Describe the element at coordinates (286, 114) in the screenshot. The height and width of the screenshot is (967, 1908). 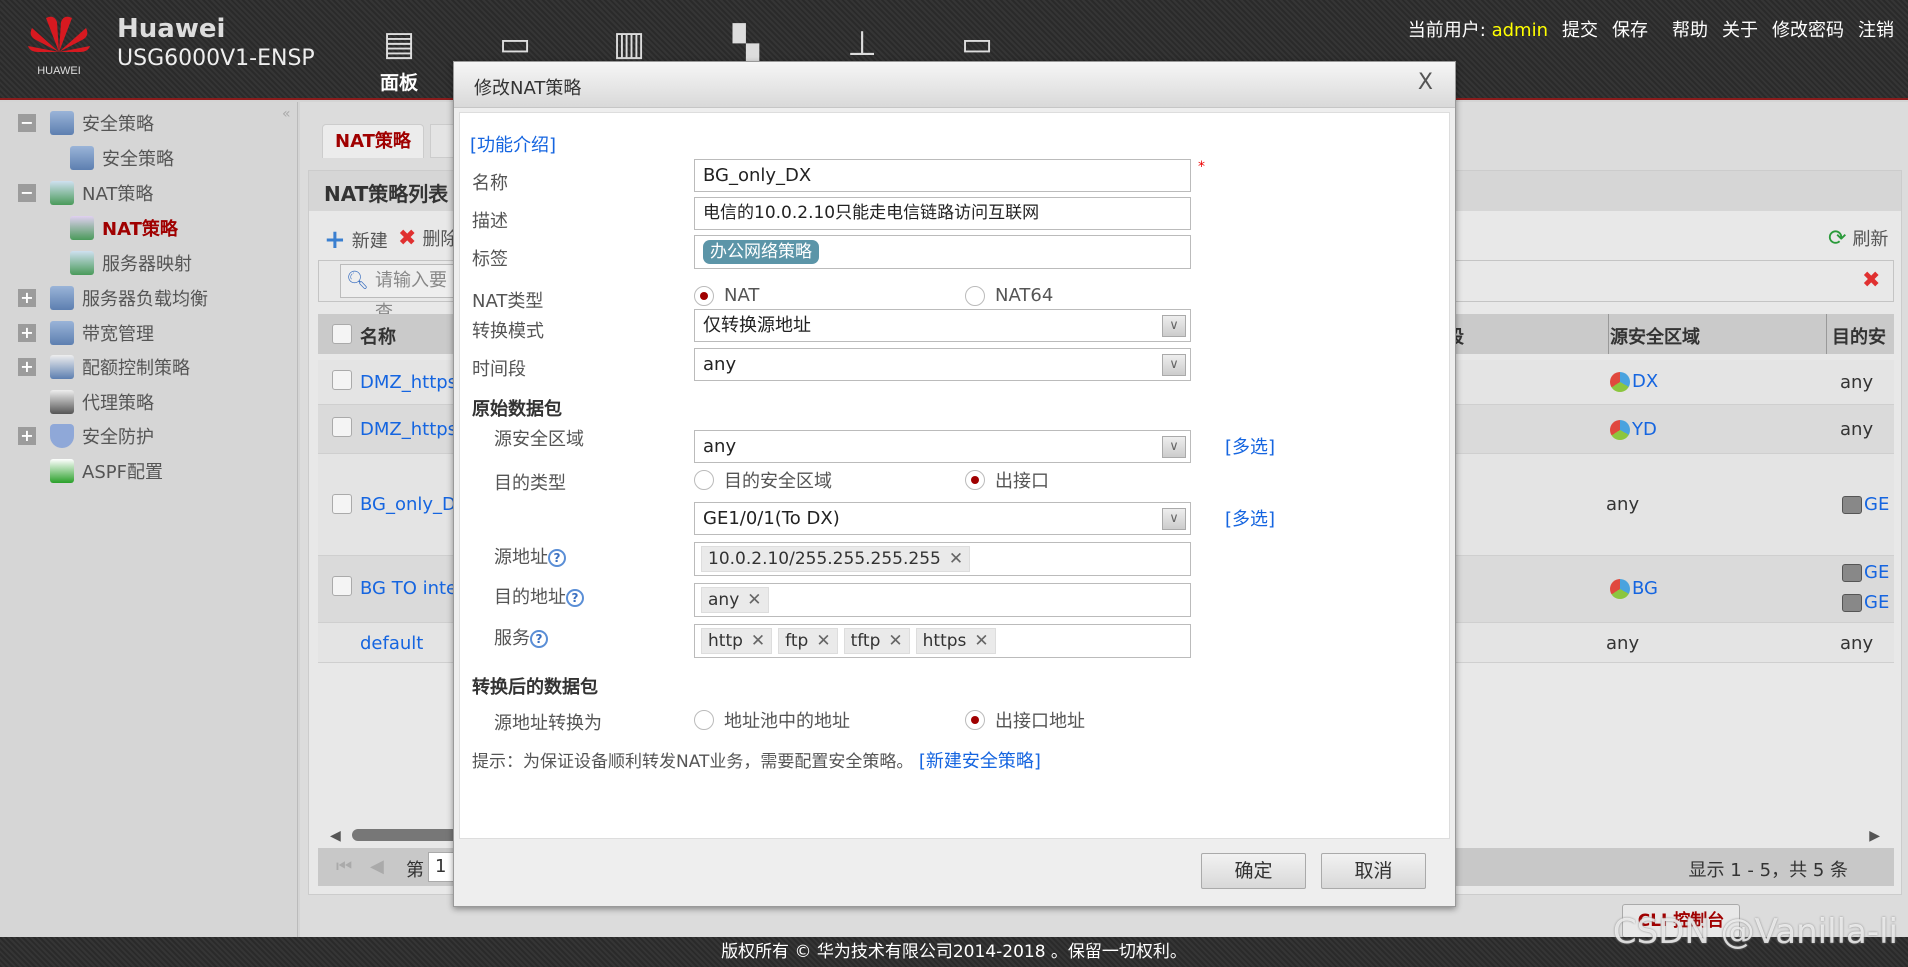
I see `collapse-sidebar-button: «` at that location.